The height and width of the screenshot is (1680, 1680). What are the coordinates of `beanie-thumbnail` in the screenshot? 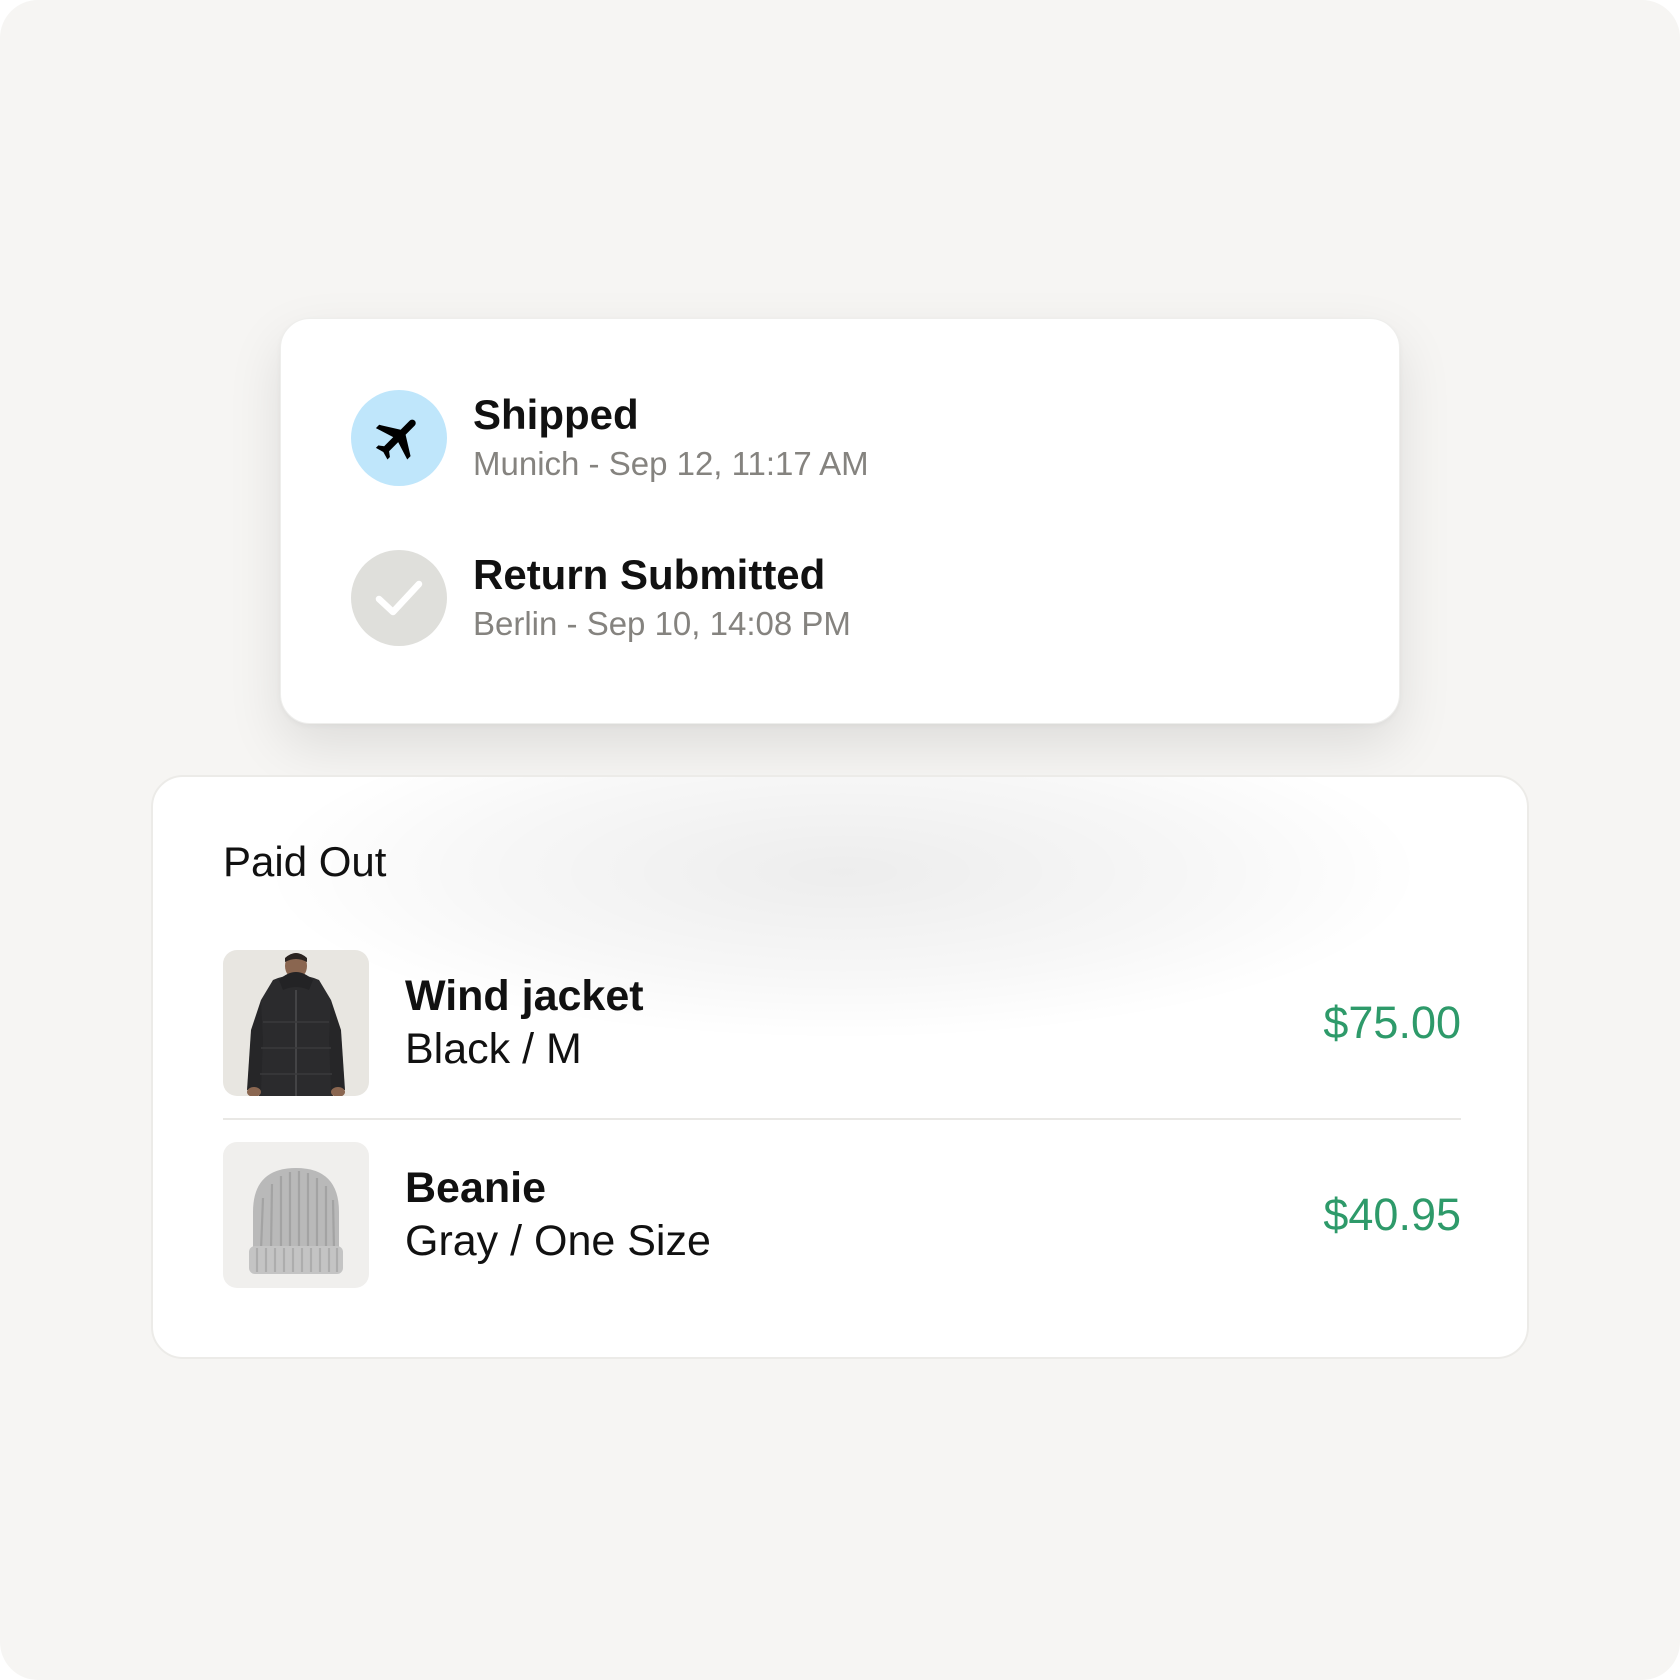 It's located at (296, 1215).